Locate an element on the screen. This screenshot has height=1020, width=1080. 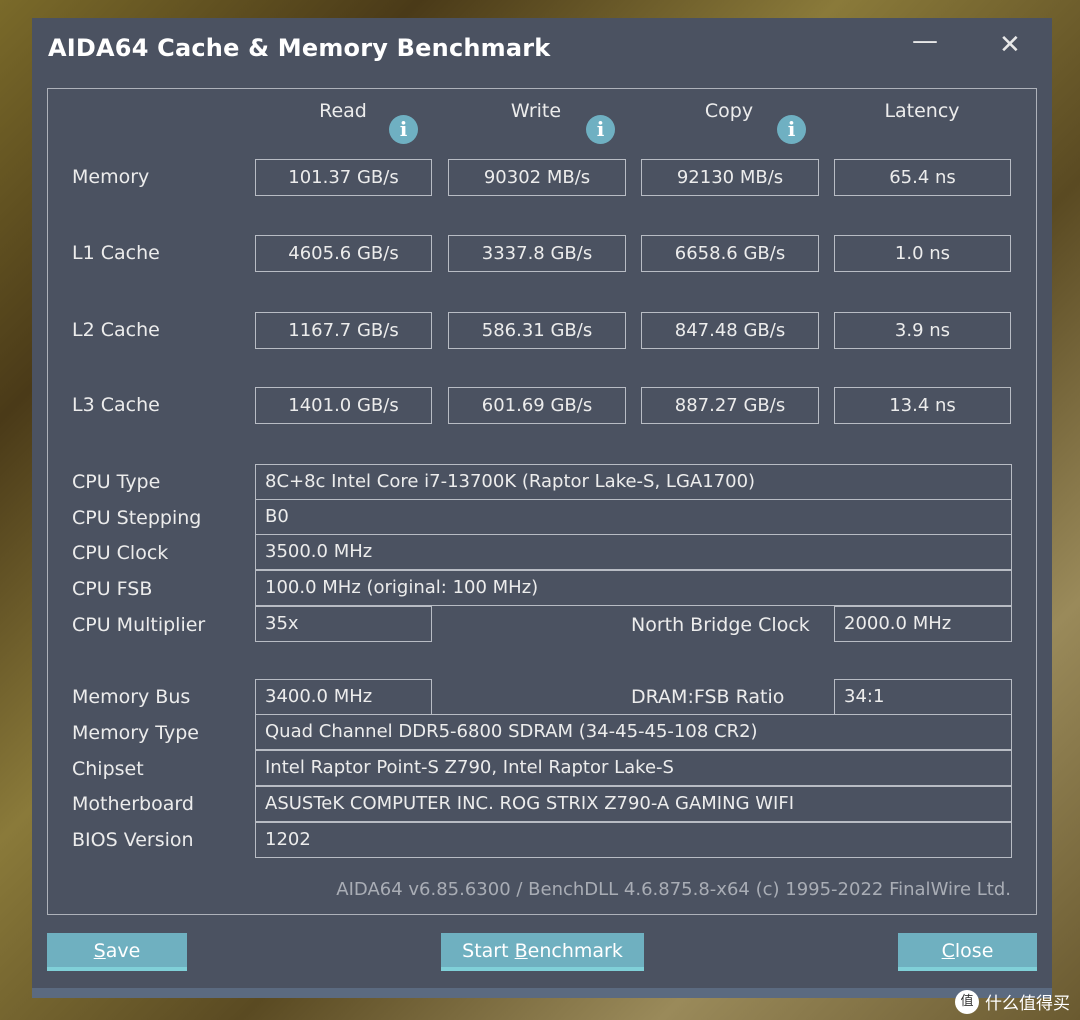
cpu-clock-value: 3500.0 MHz is located at coordinates (633, 552).